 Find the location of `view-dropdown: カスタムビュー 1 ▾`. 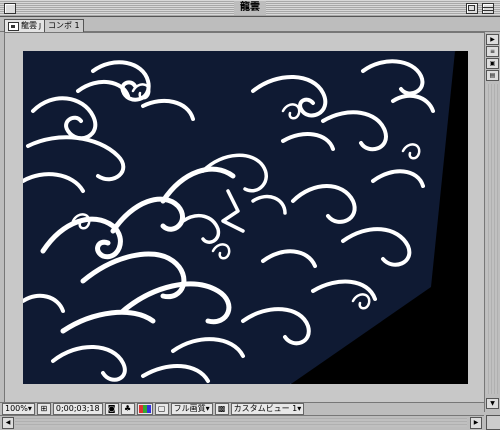

view-dropdown: カスタムビュー 1 ▾ is located at coordinates (267, 409).